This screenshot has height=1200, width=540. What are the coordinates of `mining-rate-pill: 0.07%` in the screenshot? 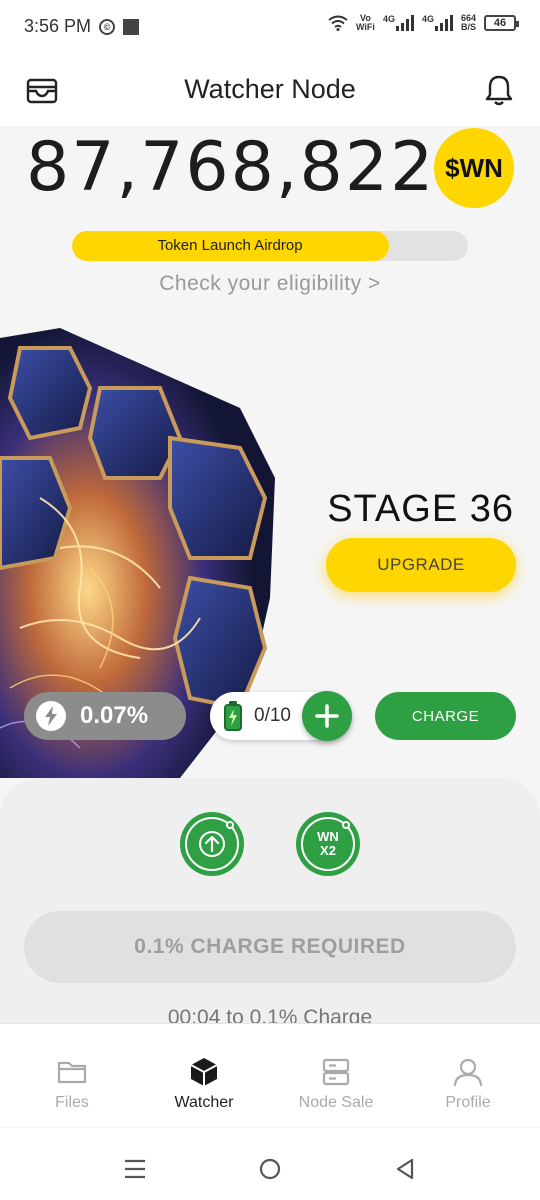 It's located at (105, 716).